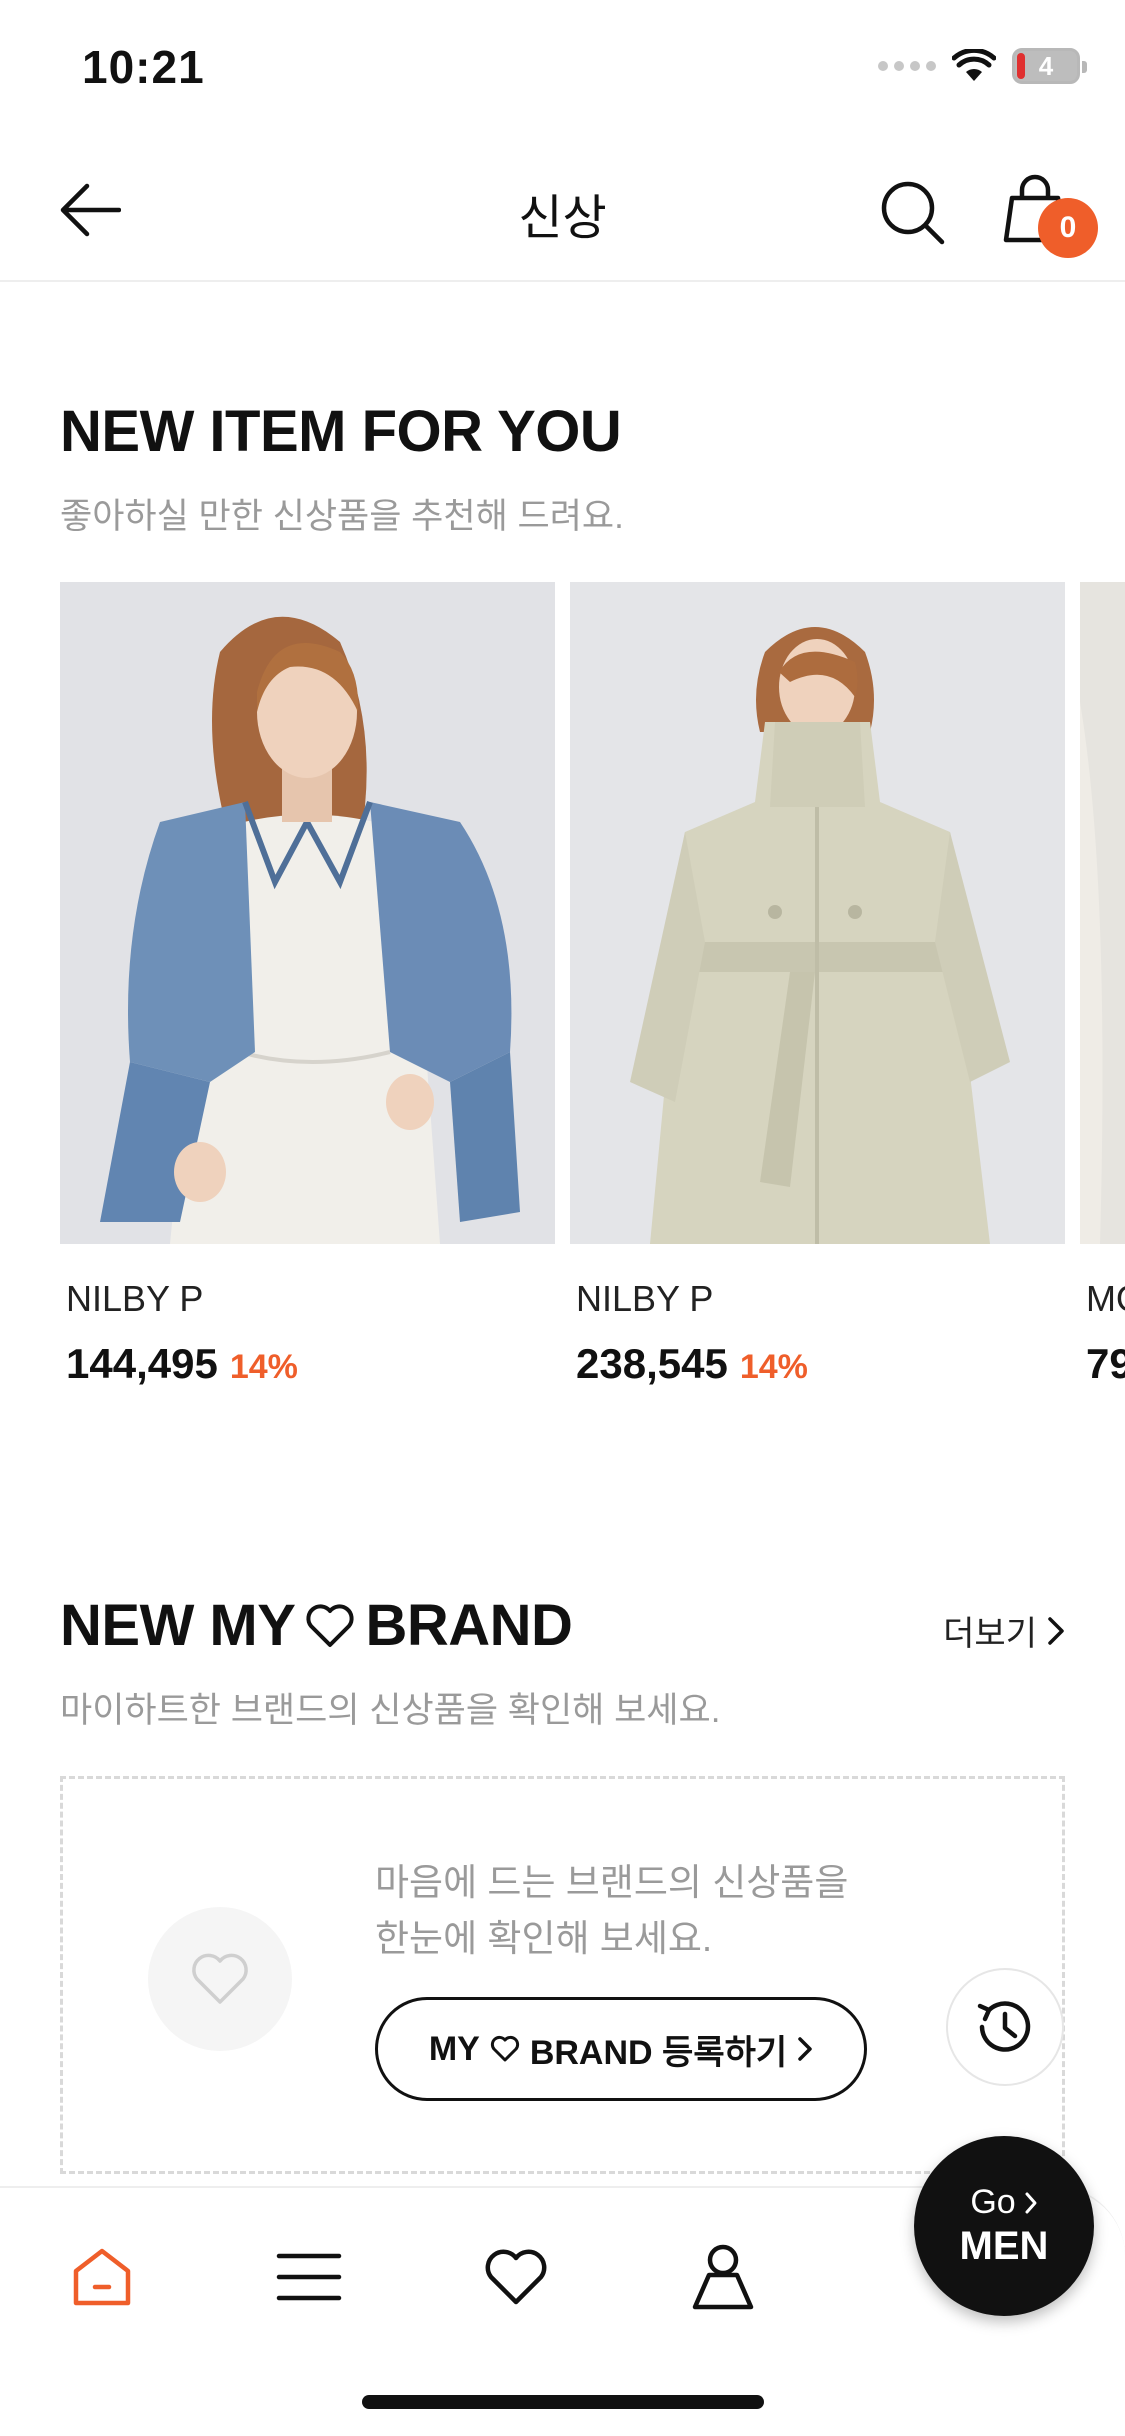 This screenshot has width=1125, height=2436. I want to click on nav-favorites, so click(516, 2277).